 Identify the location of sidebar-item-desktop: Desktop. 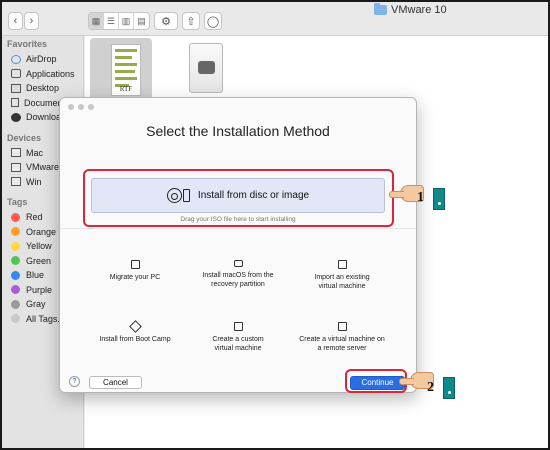
(42, 88).